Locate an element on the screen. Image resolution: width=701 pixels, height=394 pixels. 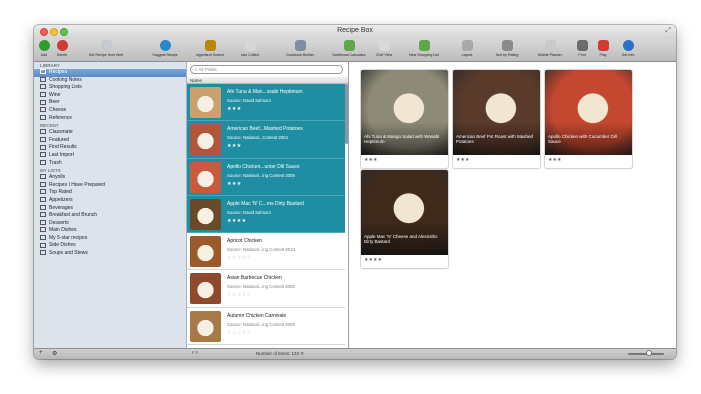
sidebar-item-shopping-lists: Shopping Lists is located at coordinates (110, 88).